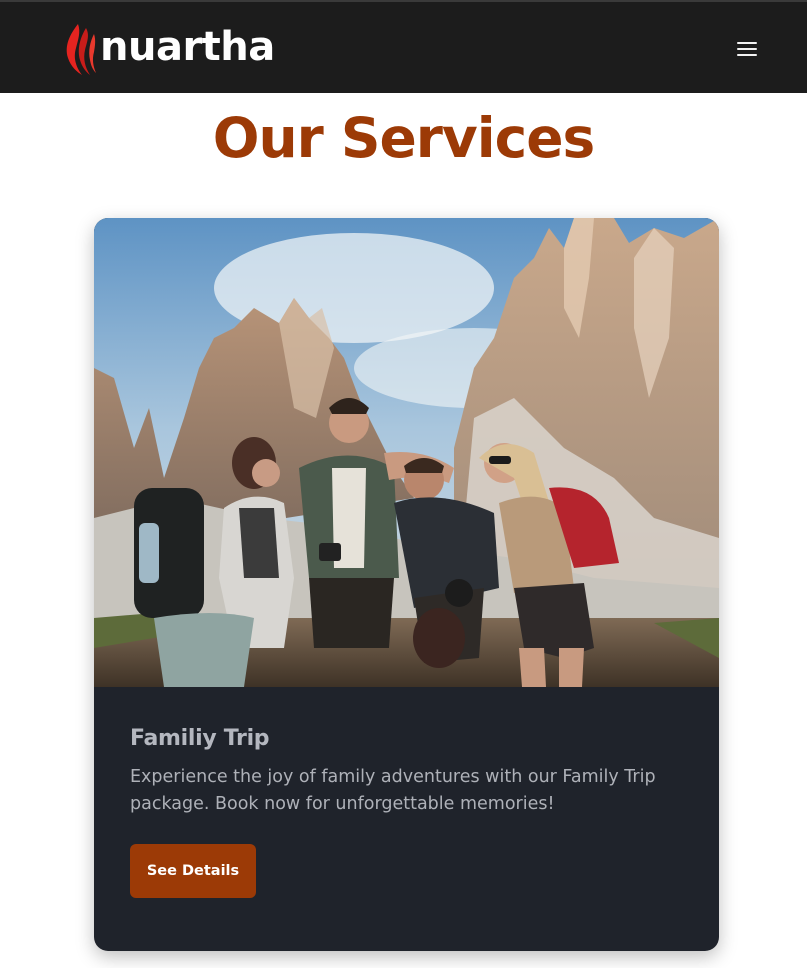 Image resolution: width=807 pixels, height=968 pixels. What do you see at coordinates (187, 47) in the screenshot?
I see `brand-name: nuartha` at bounding box center [187, 47].